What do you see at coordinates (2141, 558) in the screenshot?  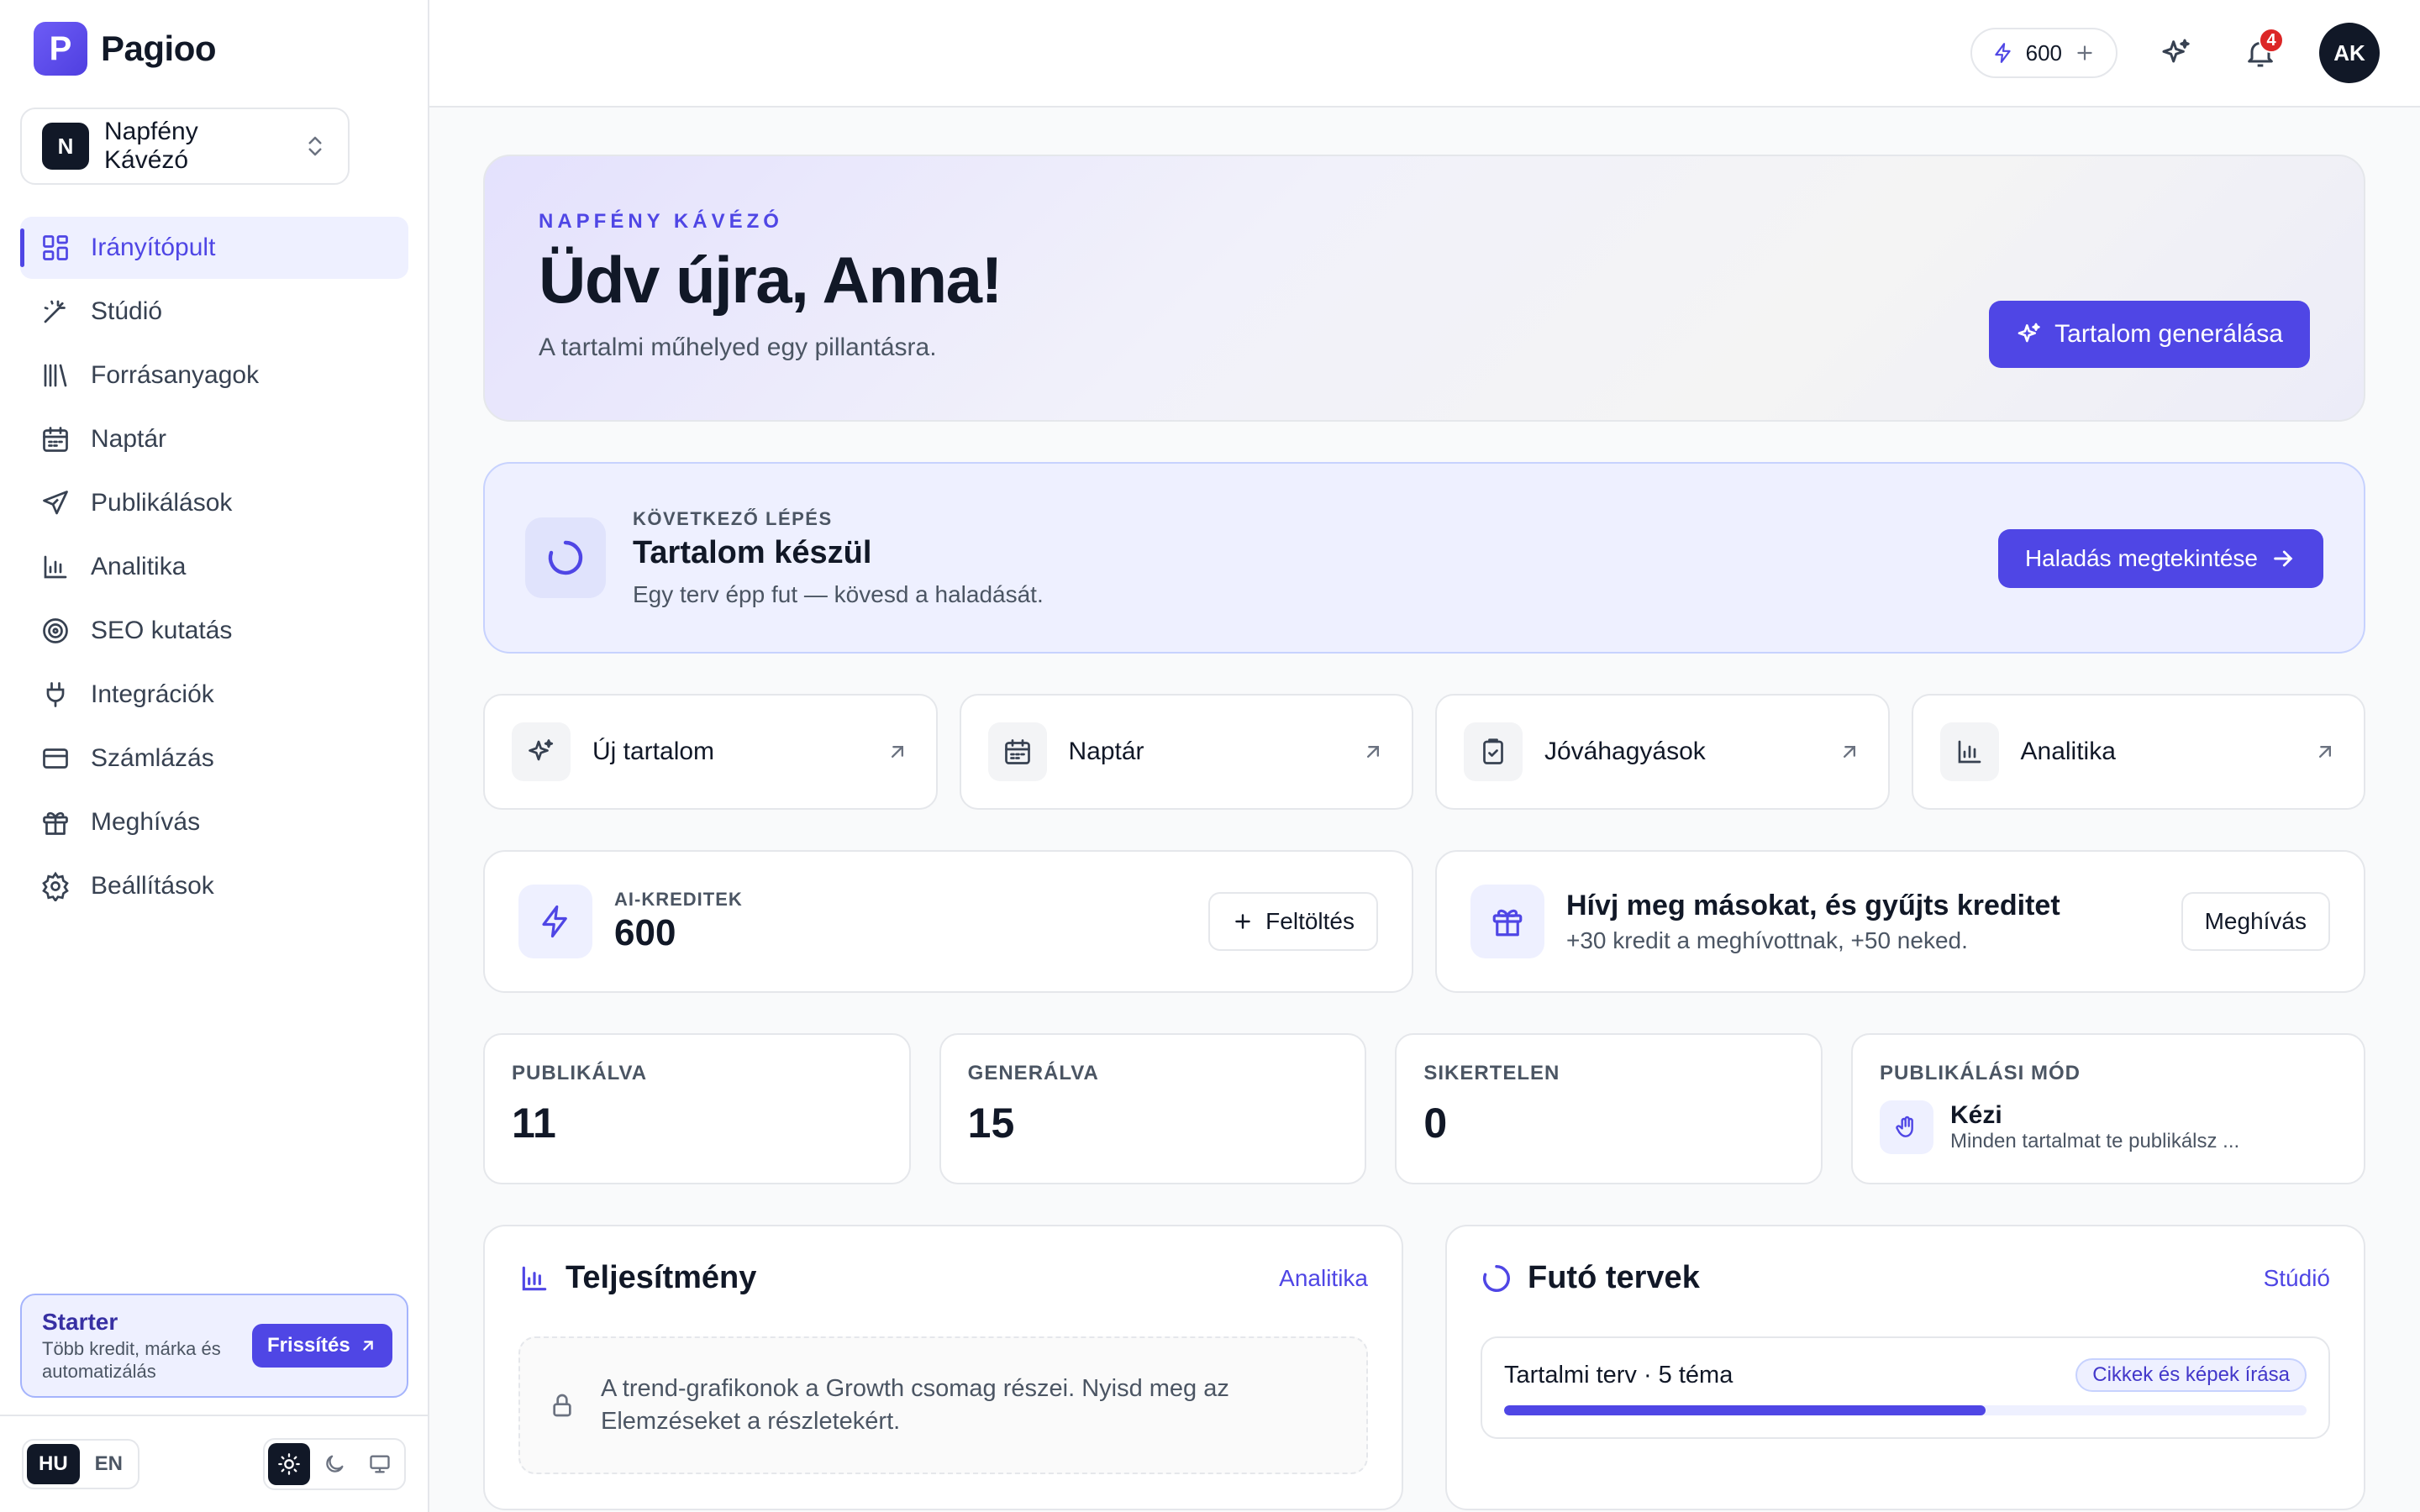 I see `view-progress-label: Haladás megtekintése` at bounding box center [2141, 558].